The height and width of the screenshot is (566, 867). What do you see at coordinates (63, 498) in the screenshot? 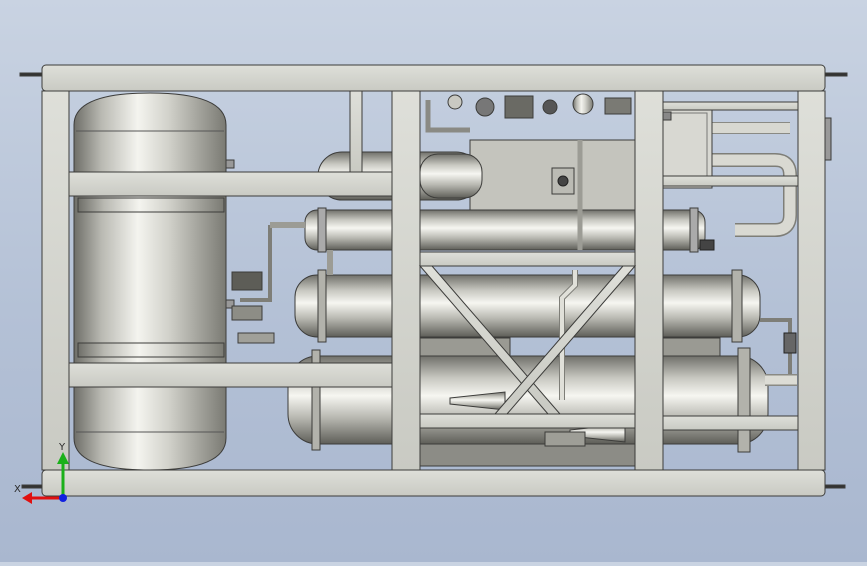
I see `z-axis-icon` at bounding box center [63, 498].